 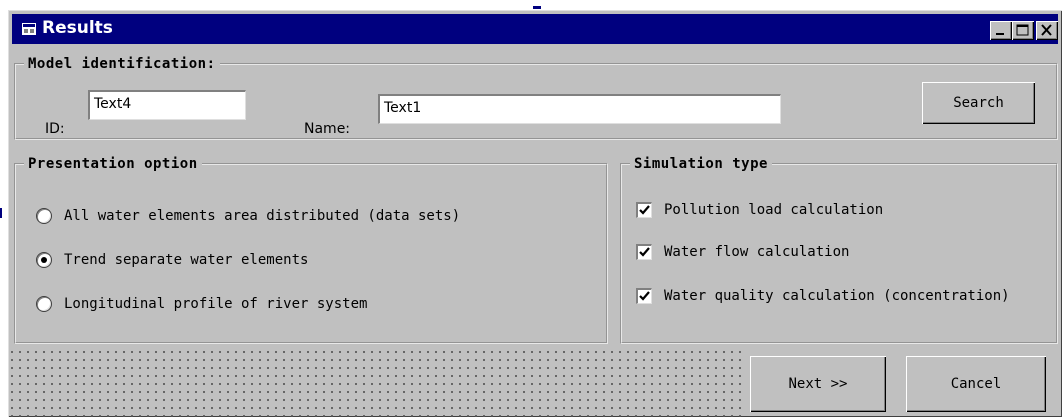 I want to click on left-edge-mark, so click(x=1, y=213).